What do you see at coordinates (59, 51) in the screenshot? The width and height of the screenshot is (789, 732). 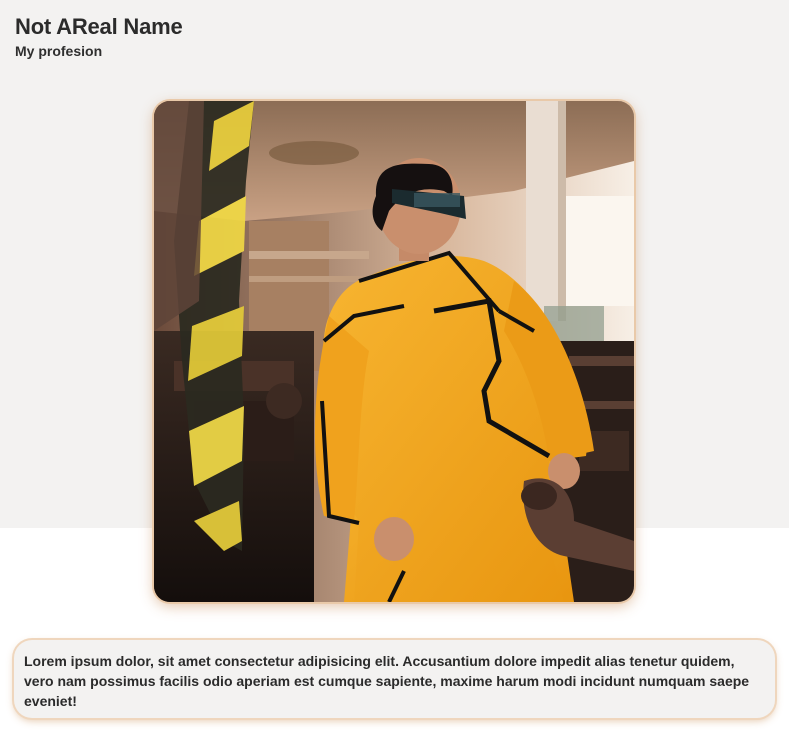 I see `profile-profession: My profesion` at bounding box center [59, 51].